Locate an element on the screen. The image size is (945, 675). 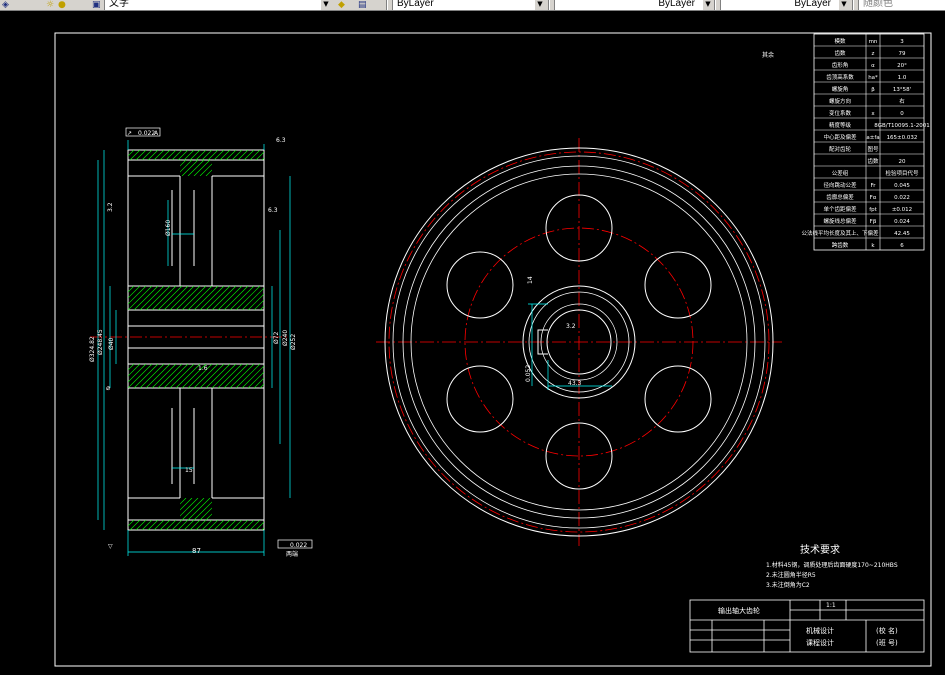
side-label-a: Ø248.45 is located at coordinates (100, 342).